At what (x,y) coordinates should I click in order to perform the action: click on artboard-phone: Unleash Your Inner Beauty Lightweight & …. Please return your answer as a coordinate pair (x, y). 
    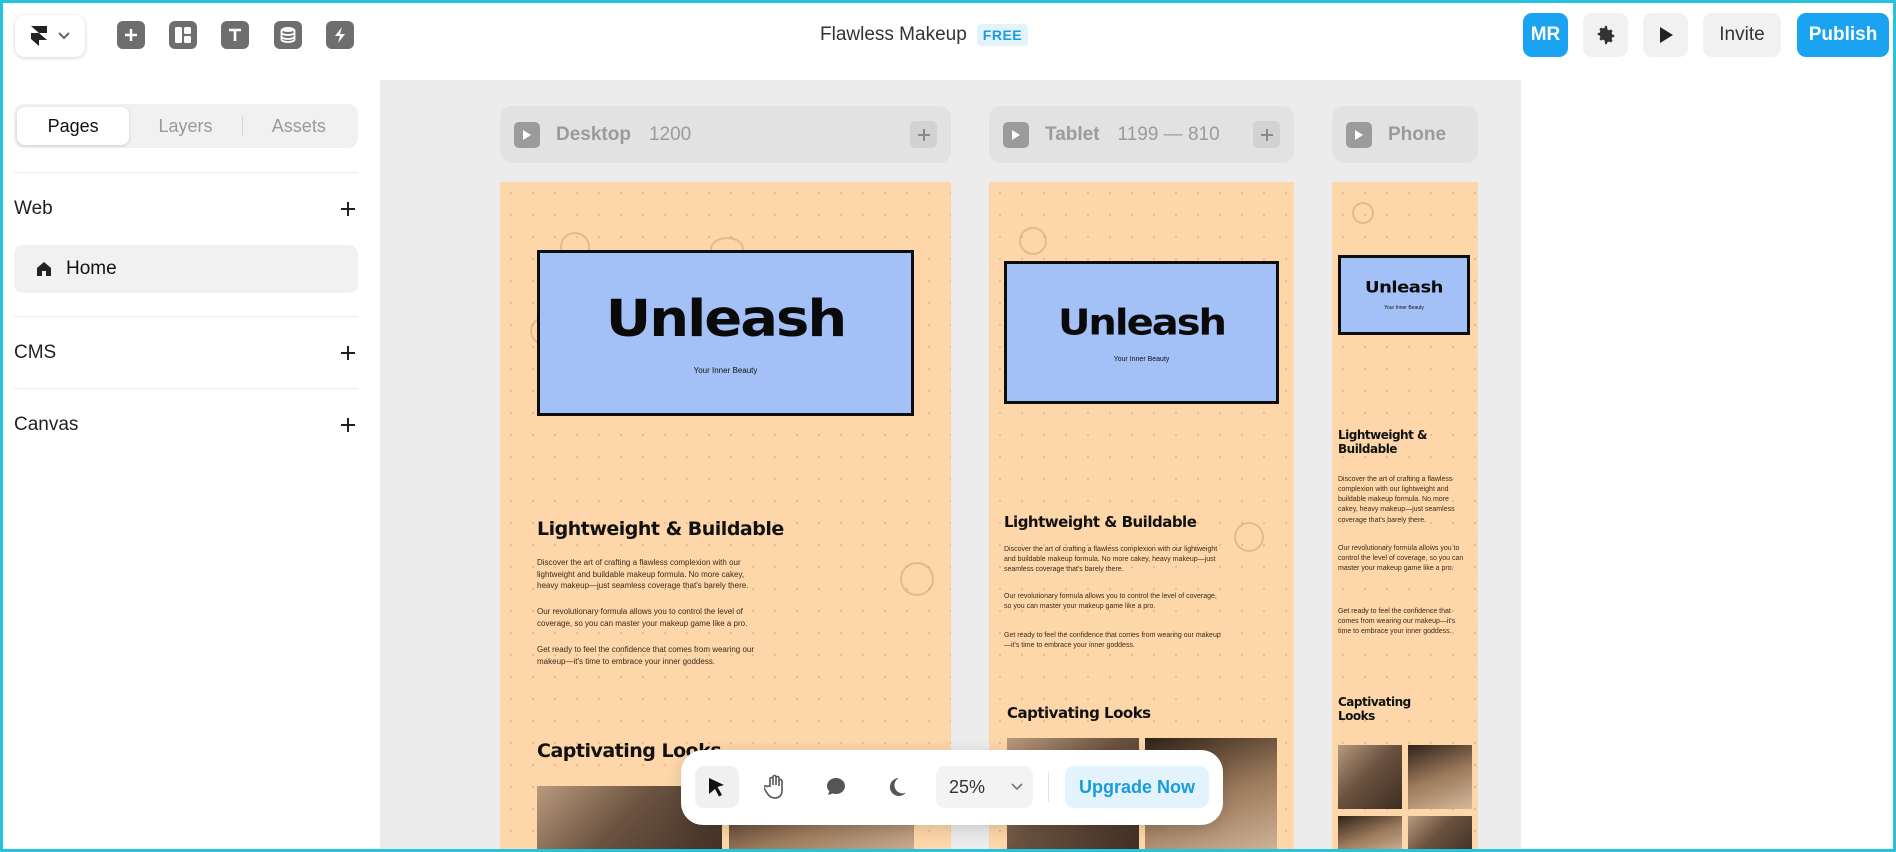
    Looking at the image, I should click on (1405, 517).